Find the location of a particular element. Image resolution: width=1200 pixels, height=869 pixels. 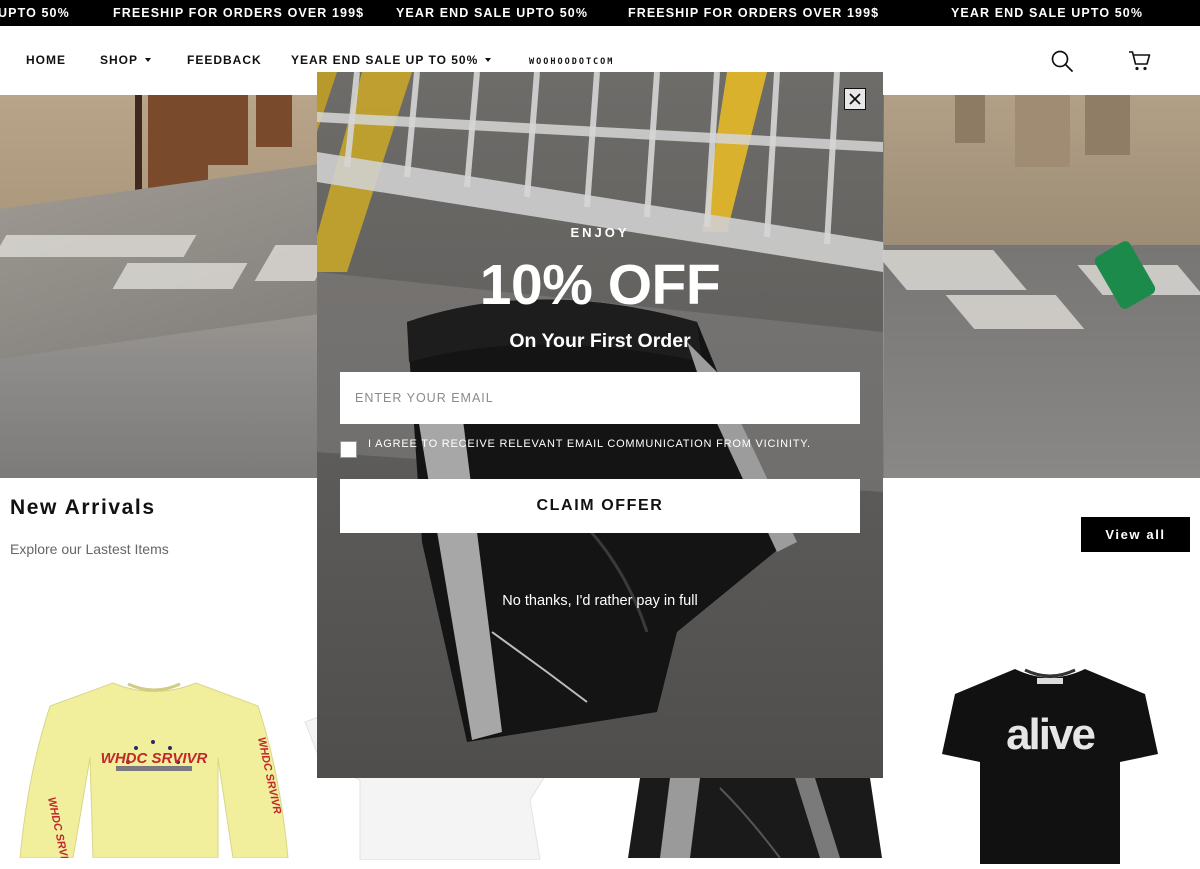

nav-label: YEAR END SALE UP TO 50% is located at coordinates (385, 60).